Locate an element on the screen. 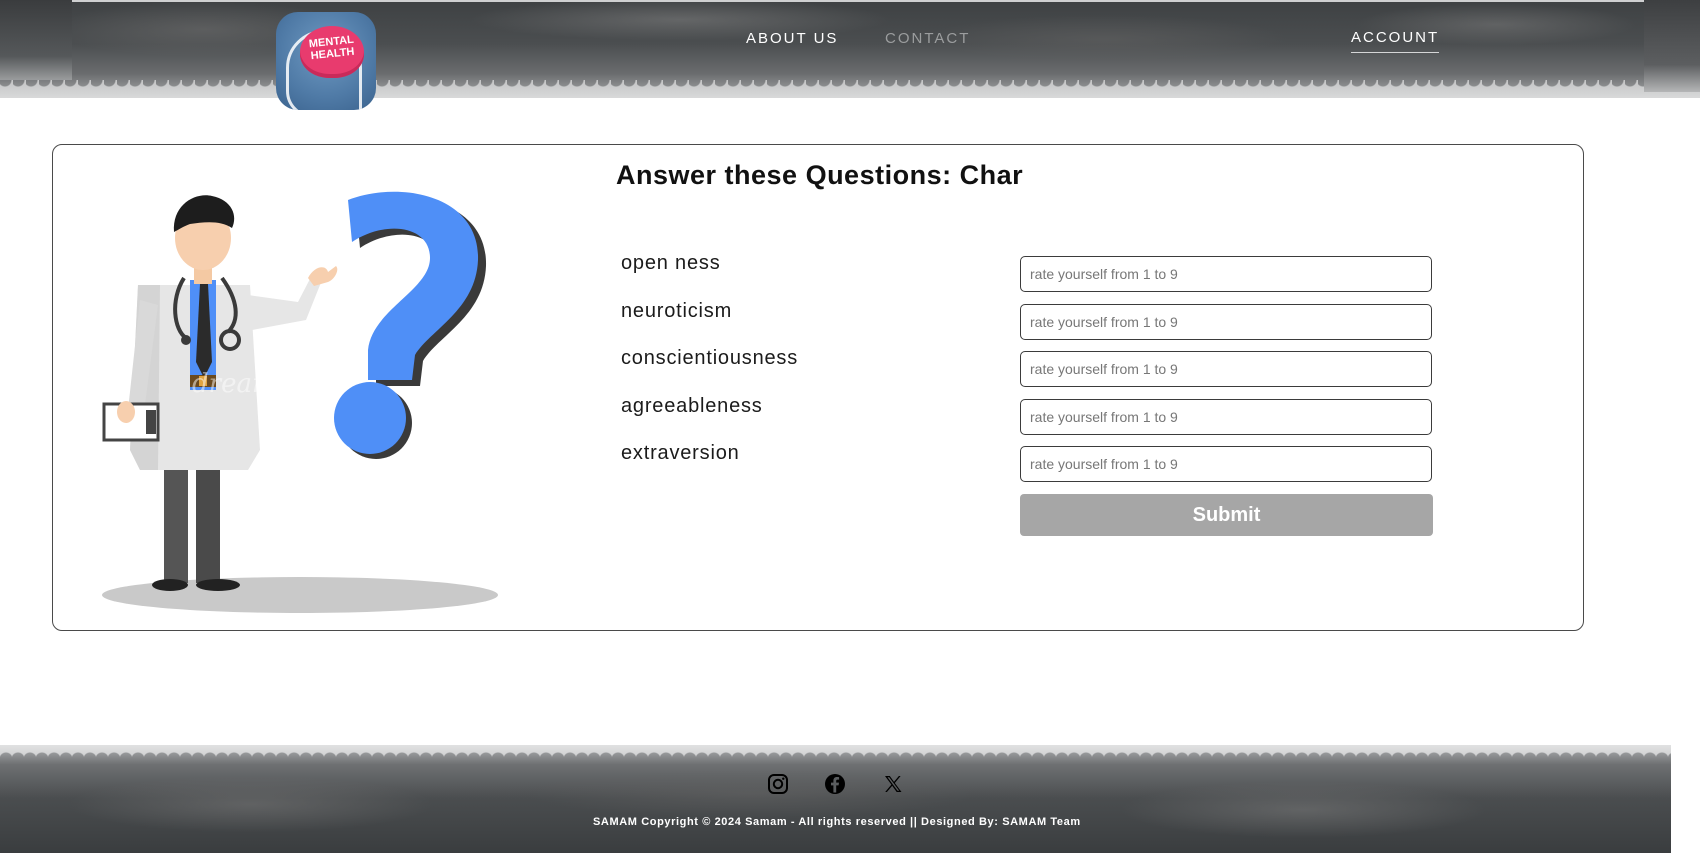  mental-health-logo: MENTAL HEALTH is located at coordinates (326, 61).